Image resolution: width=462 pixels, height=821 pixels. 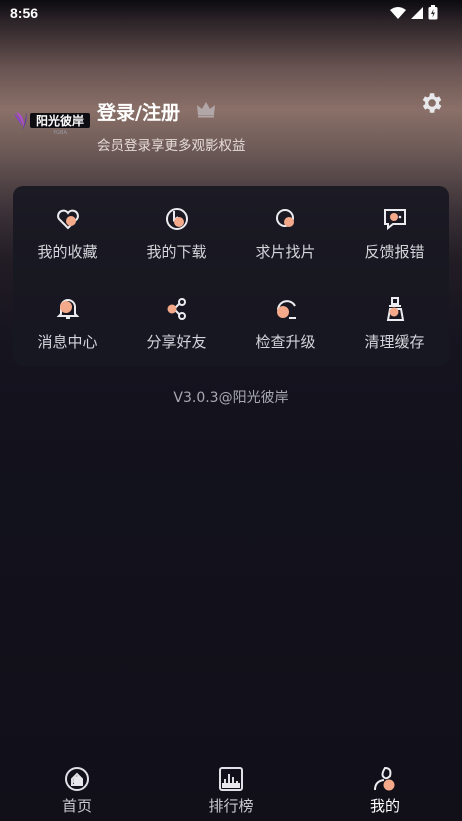 What do you see at coordinates (285, 321) in the screenshot?
I see `menu-item-upgrade: 检查升级` at bounding box center [285, 321].